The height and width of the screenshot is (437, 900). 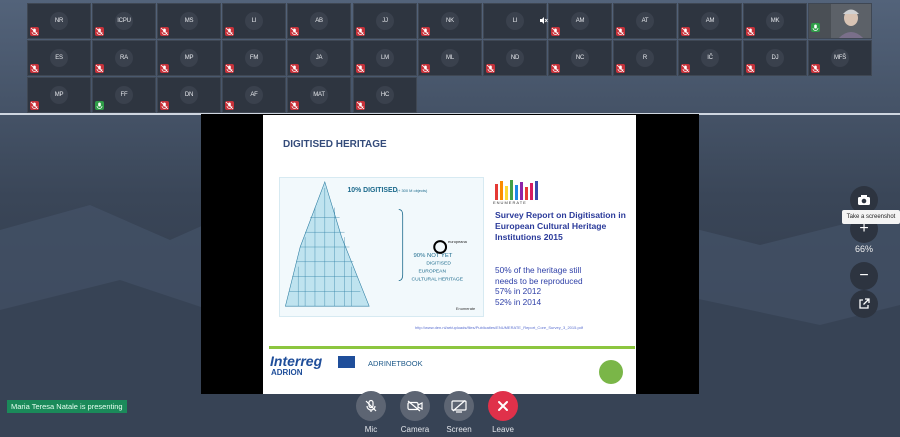 I want to click on speaker-off-icon, so click(x=543, y=20).